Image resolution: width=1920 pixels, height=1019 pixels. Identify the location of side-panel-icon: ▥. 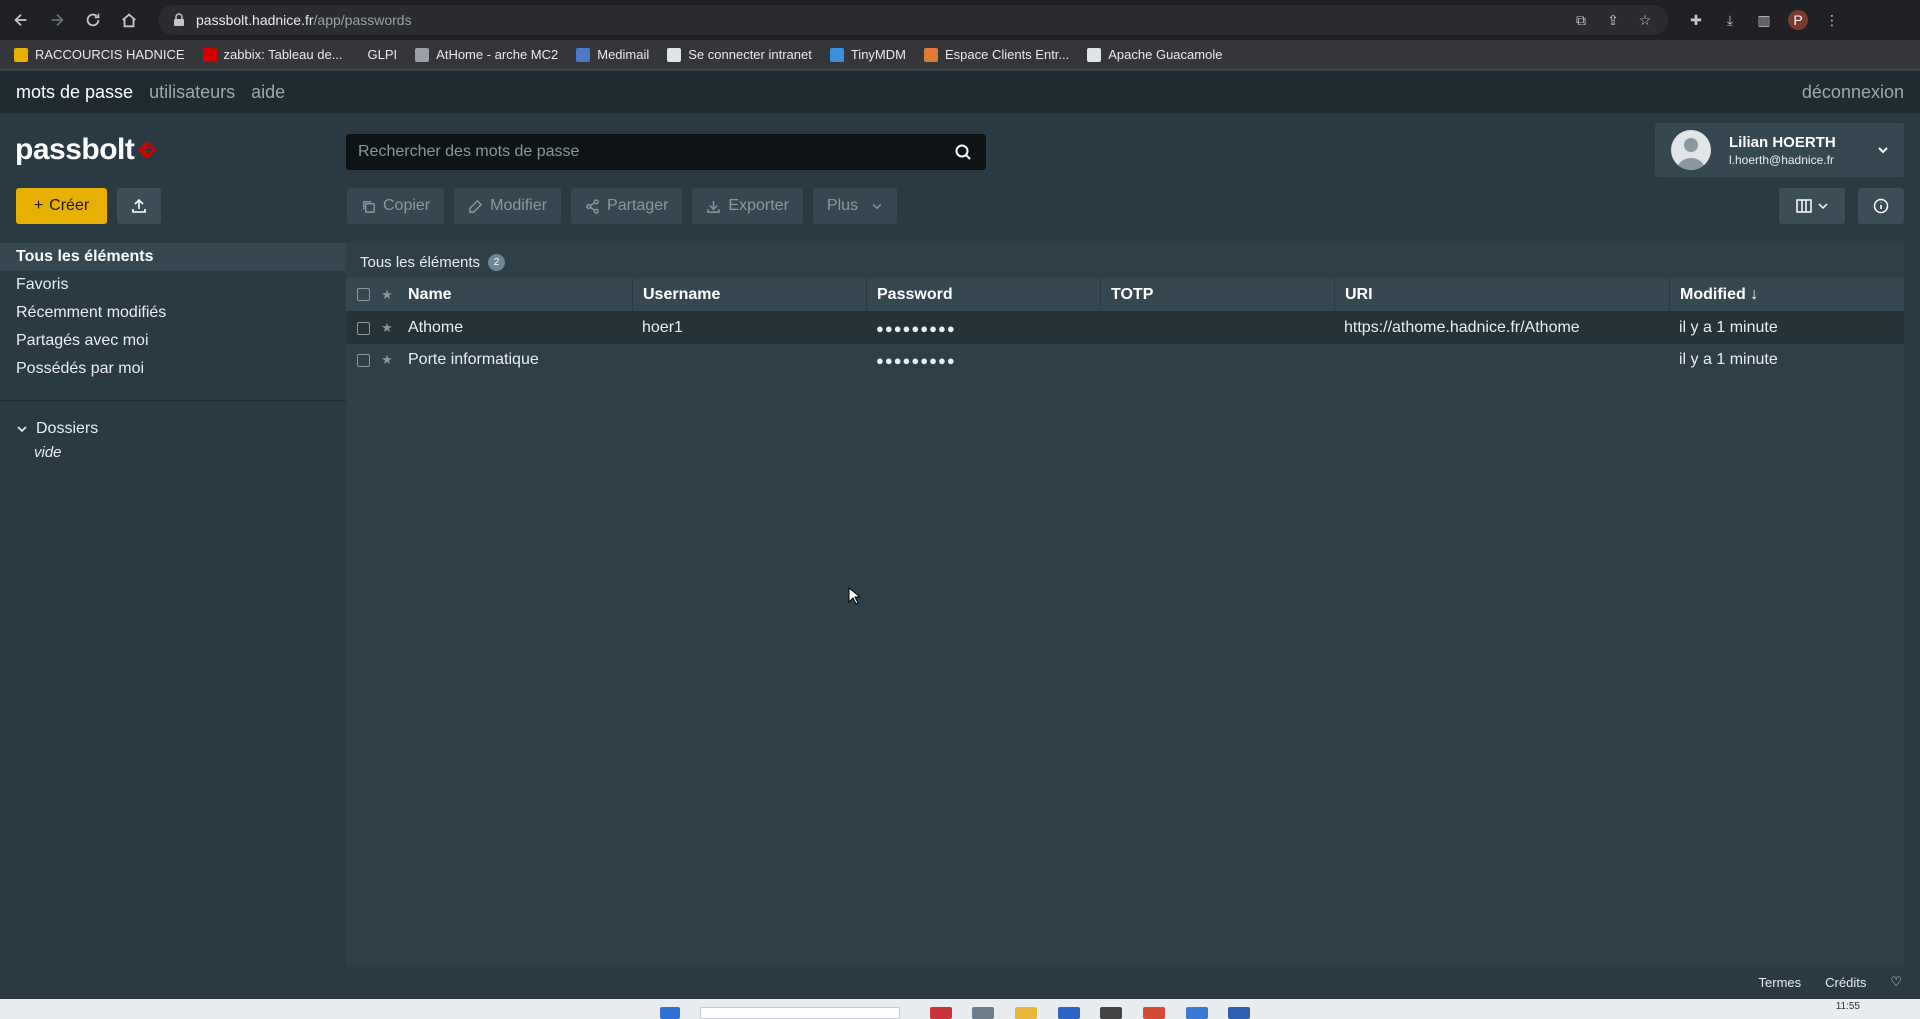
(1764, 20).